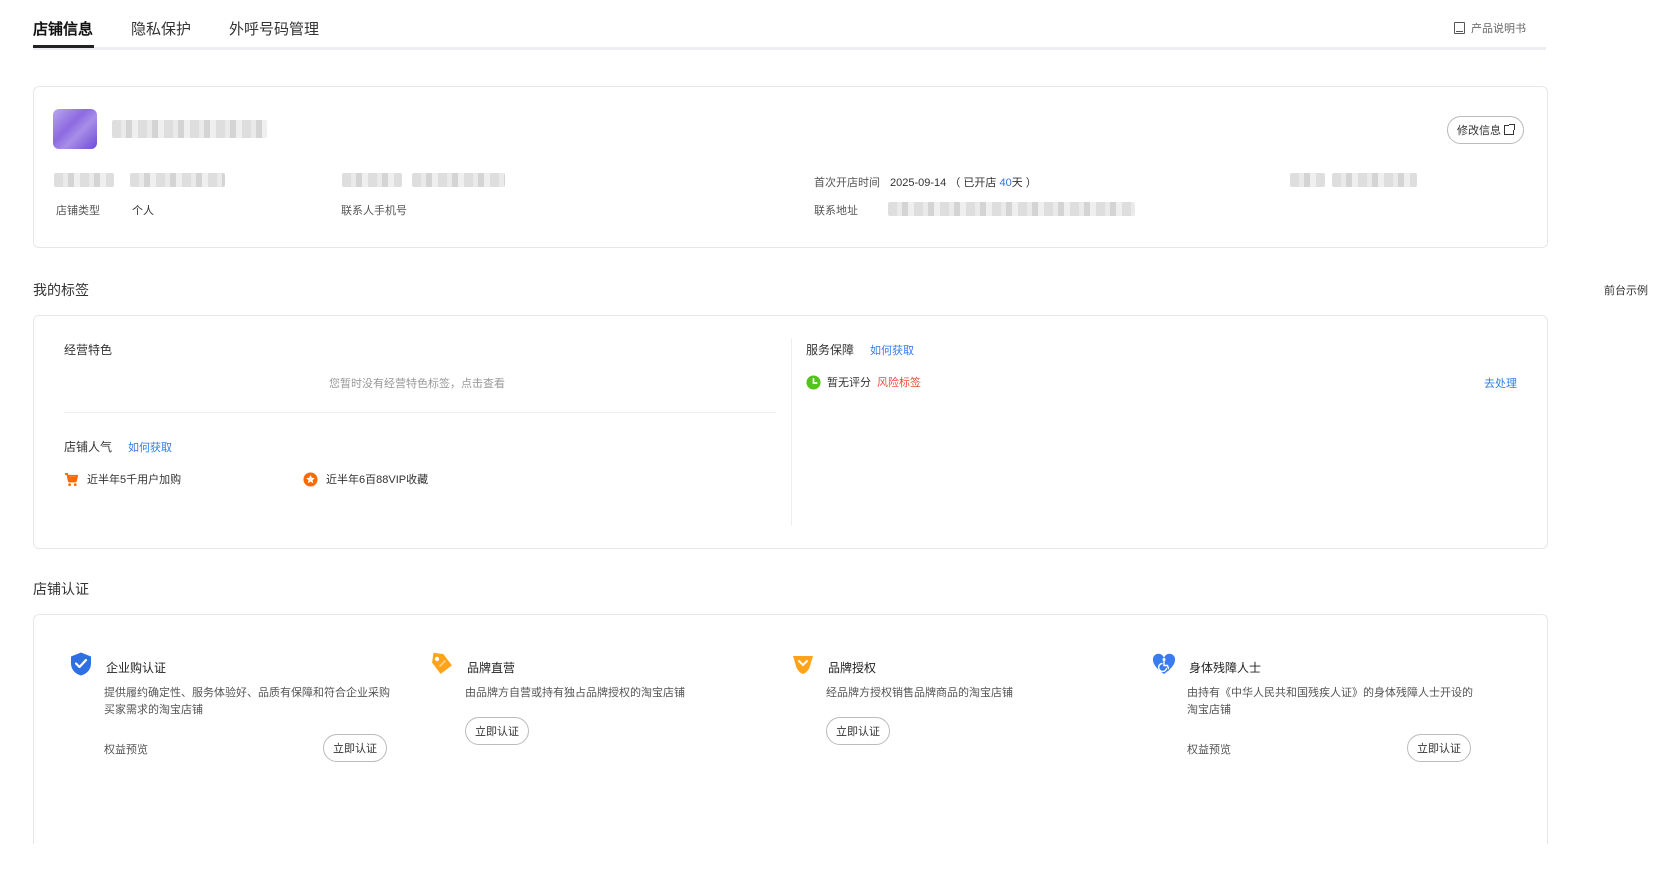  What do you see at coordinates (78, 211) in the screenshot?
I see `store-type-label: 店铺类型` at bounding box center [78, 211].